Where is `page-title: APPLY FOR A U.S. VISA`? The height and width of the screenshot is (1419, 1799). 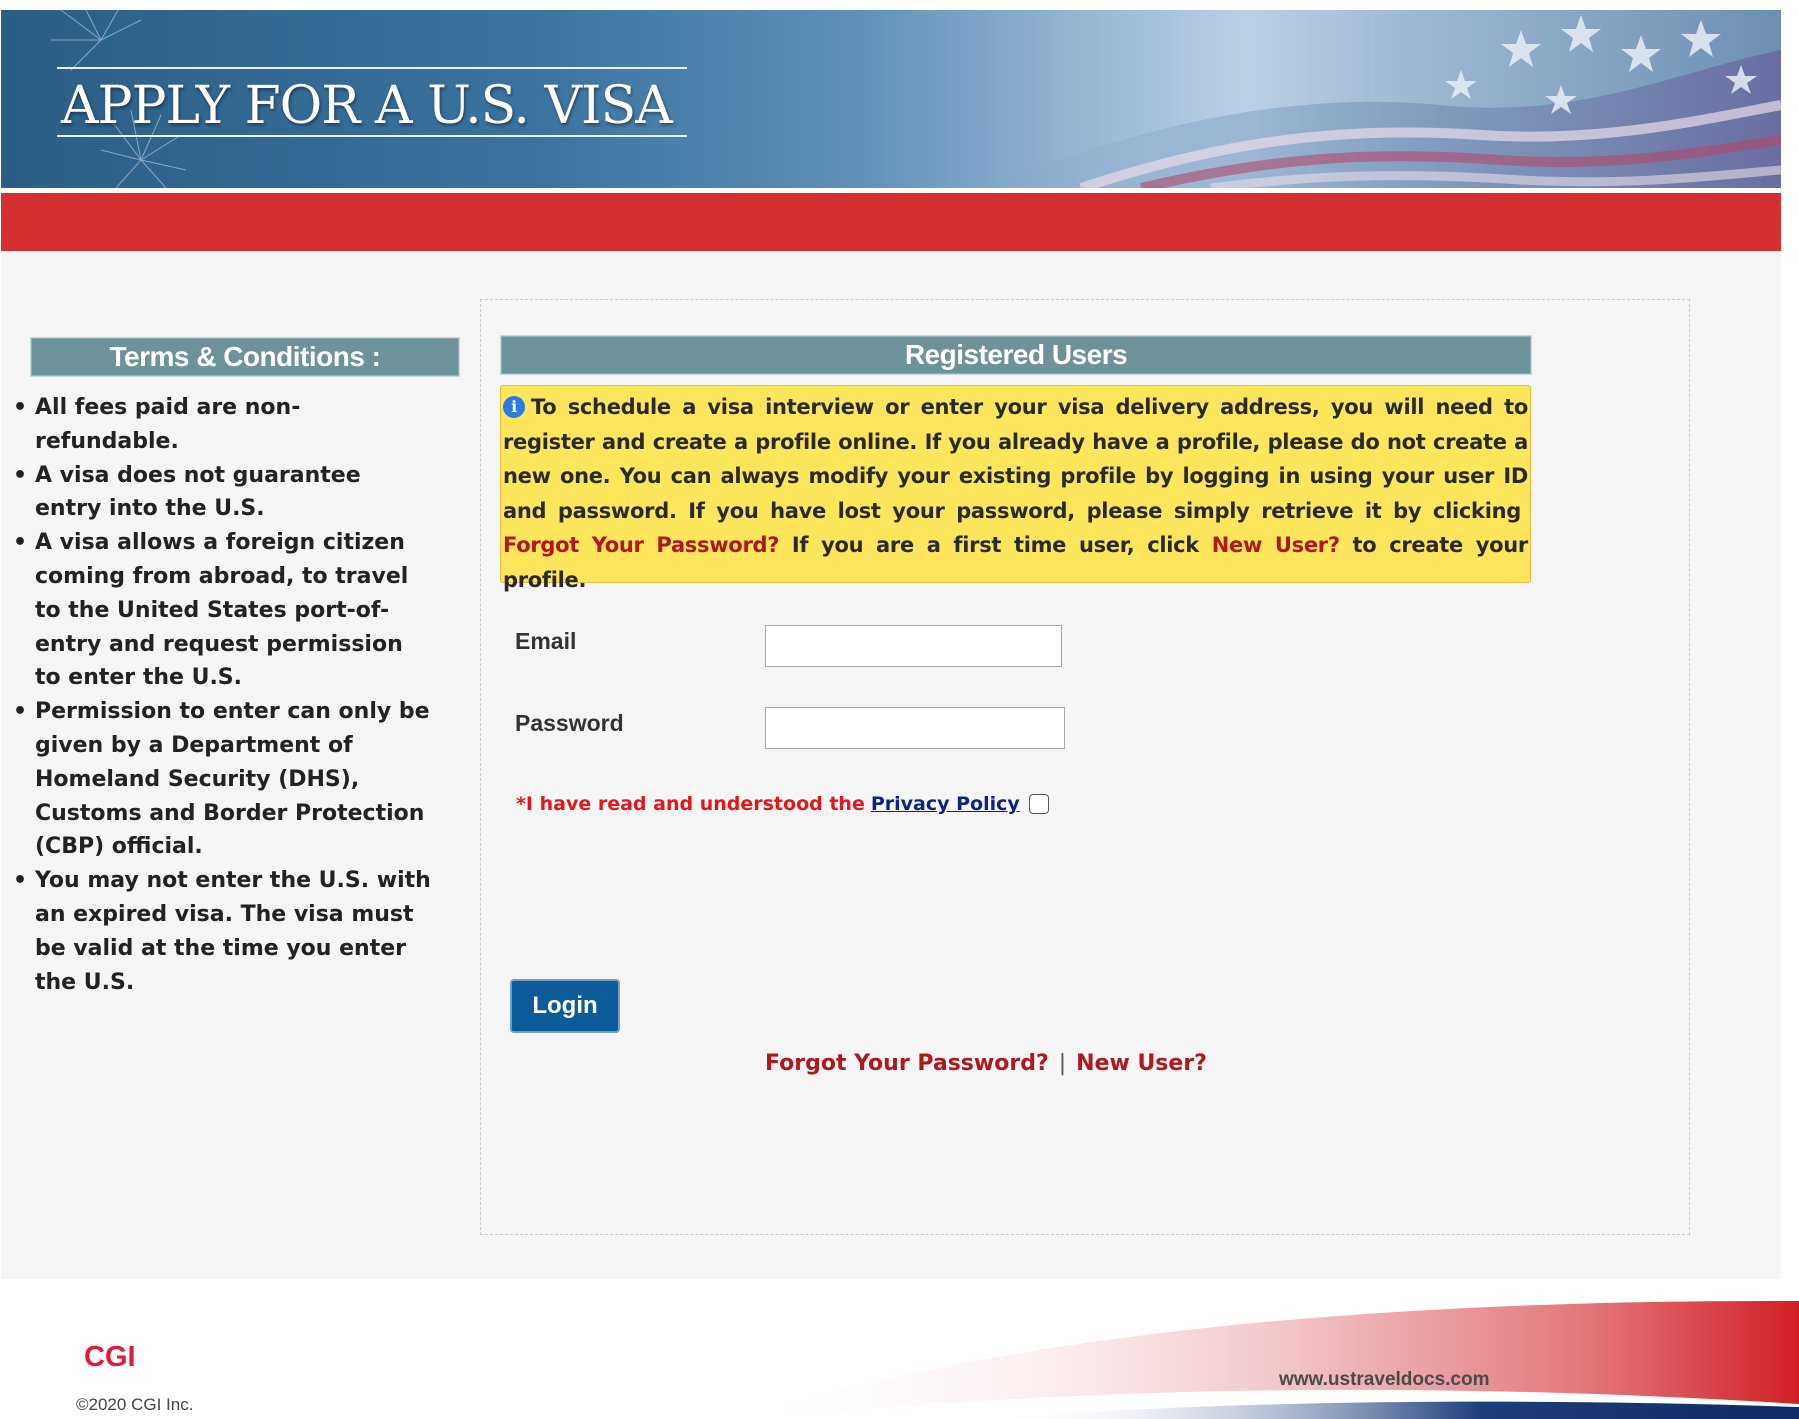
page-title: APPLY FOR A U.S. VISA is located at coordinates (367, 106).